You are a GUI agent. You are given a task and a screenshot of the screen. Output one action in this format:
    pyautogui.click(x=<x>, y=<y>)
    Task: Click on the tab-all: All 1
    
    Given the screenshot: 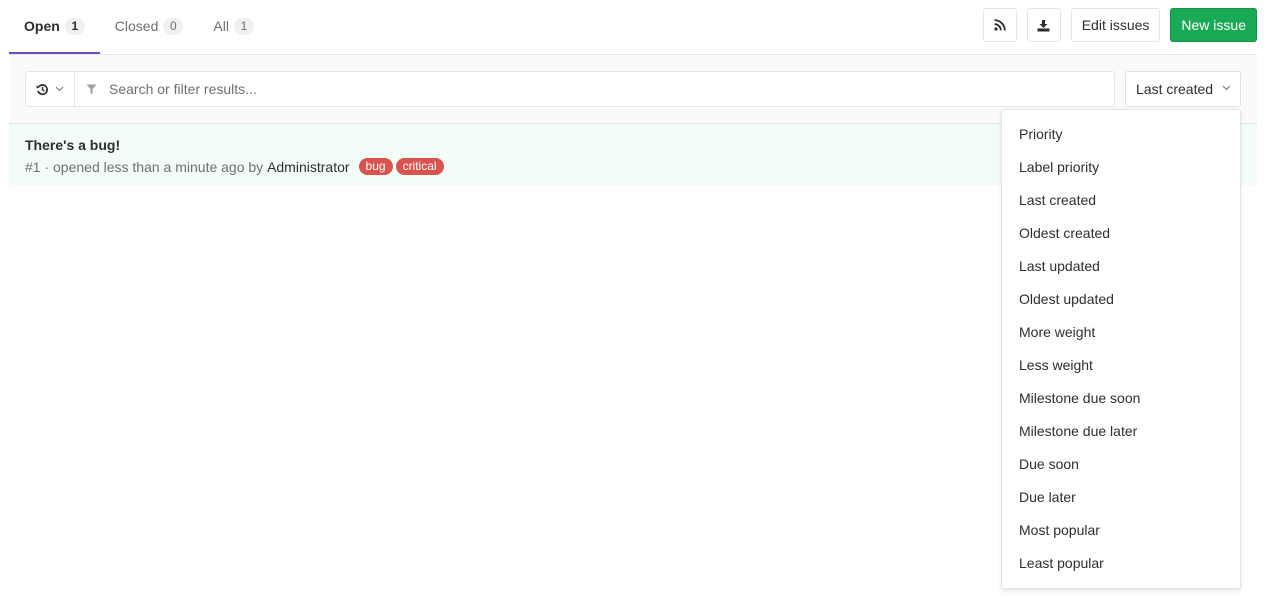 What is the action you would take?
    pyautogui.click(x=233, y=27)
    